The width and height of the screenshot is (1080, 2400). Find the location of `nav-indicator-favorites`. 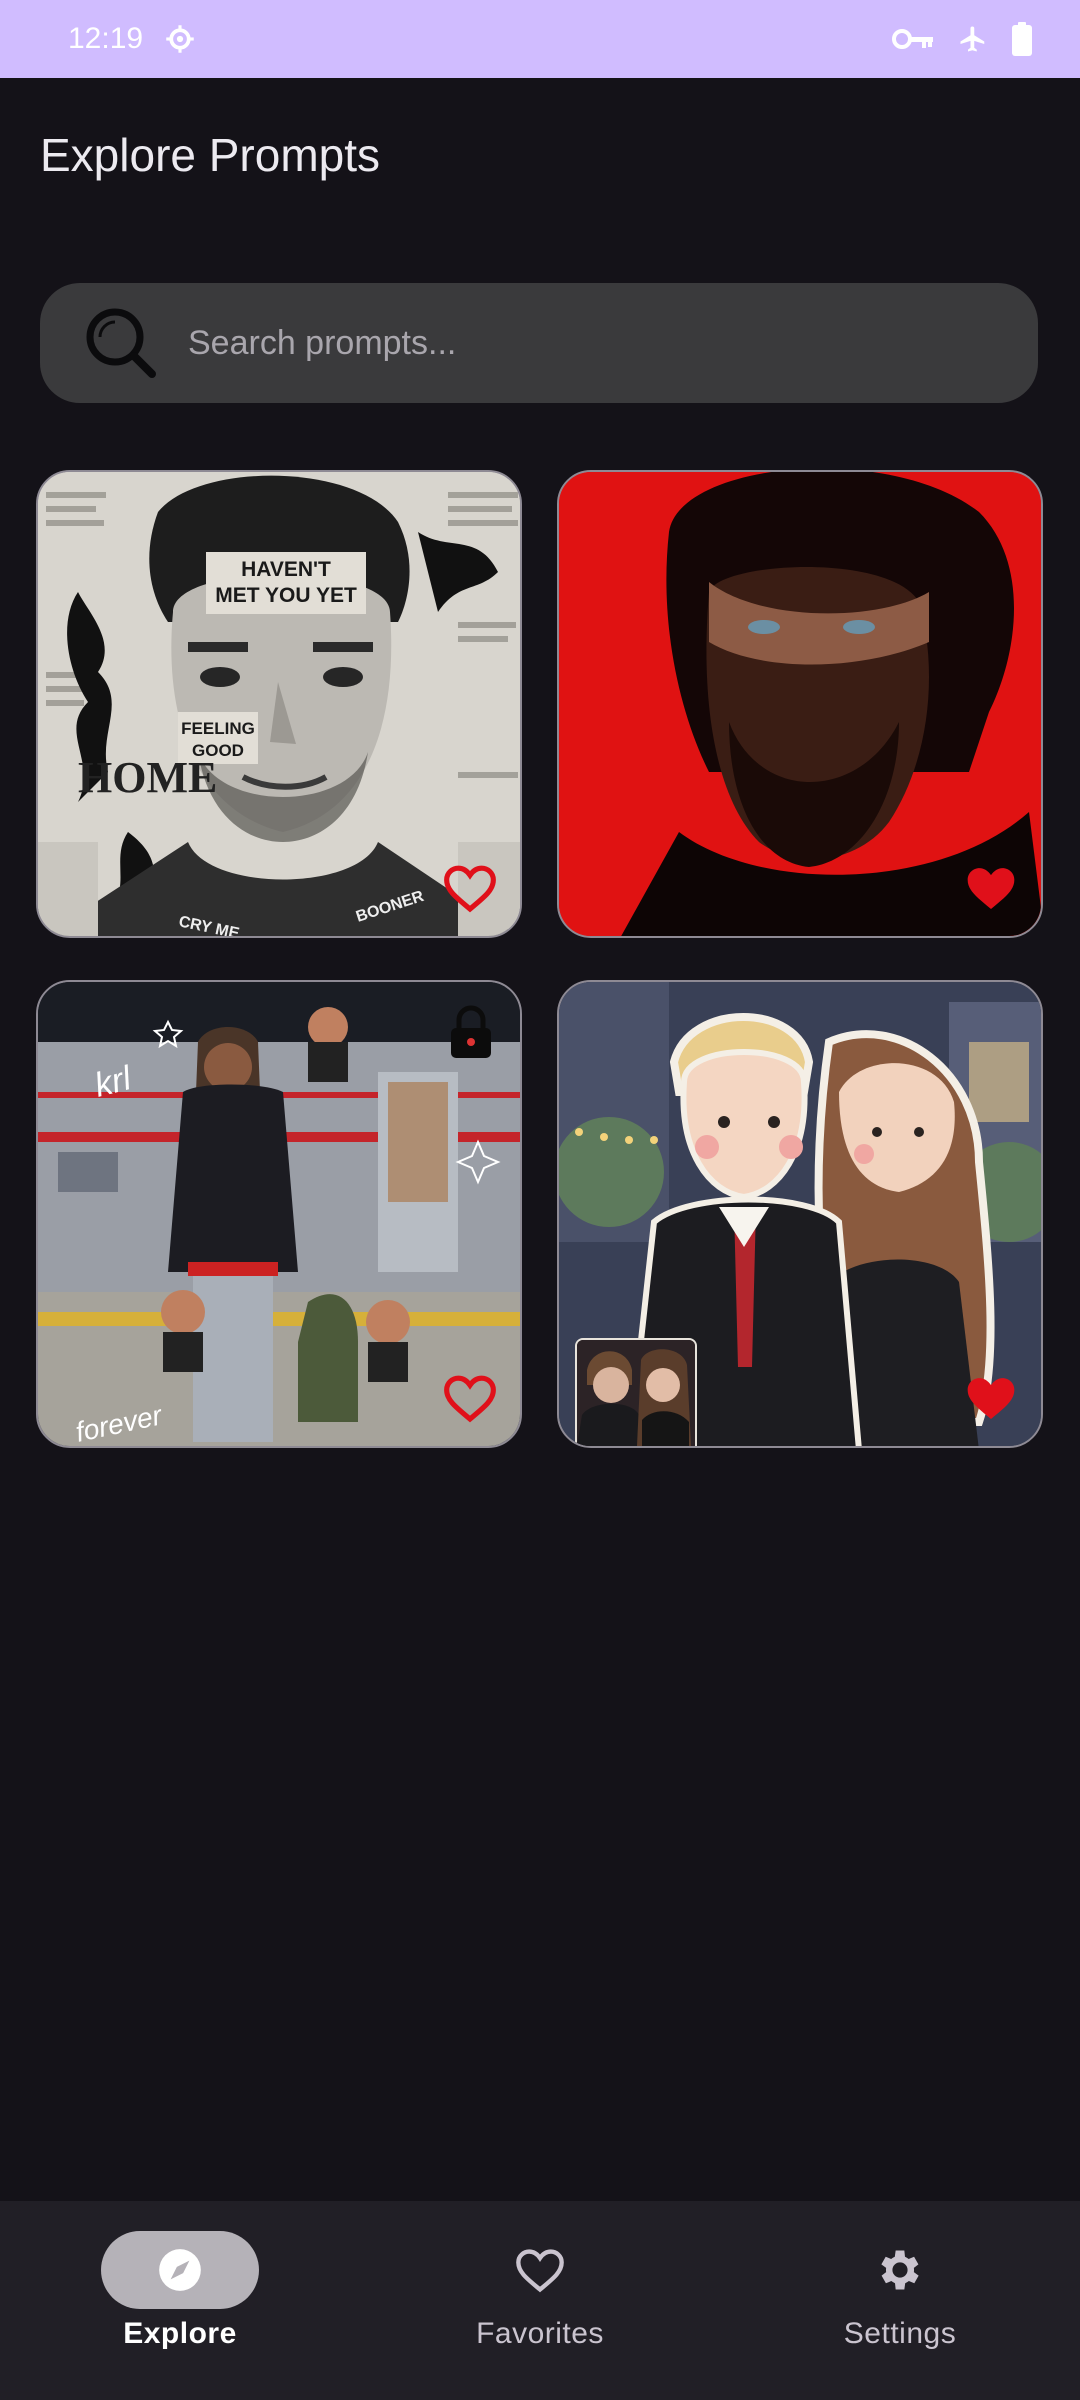

nav-indicator-favorites is located at coordinates (540, 2270).